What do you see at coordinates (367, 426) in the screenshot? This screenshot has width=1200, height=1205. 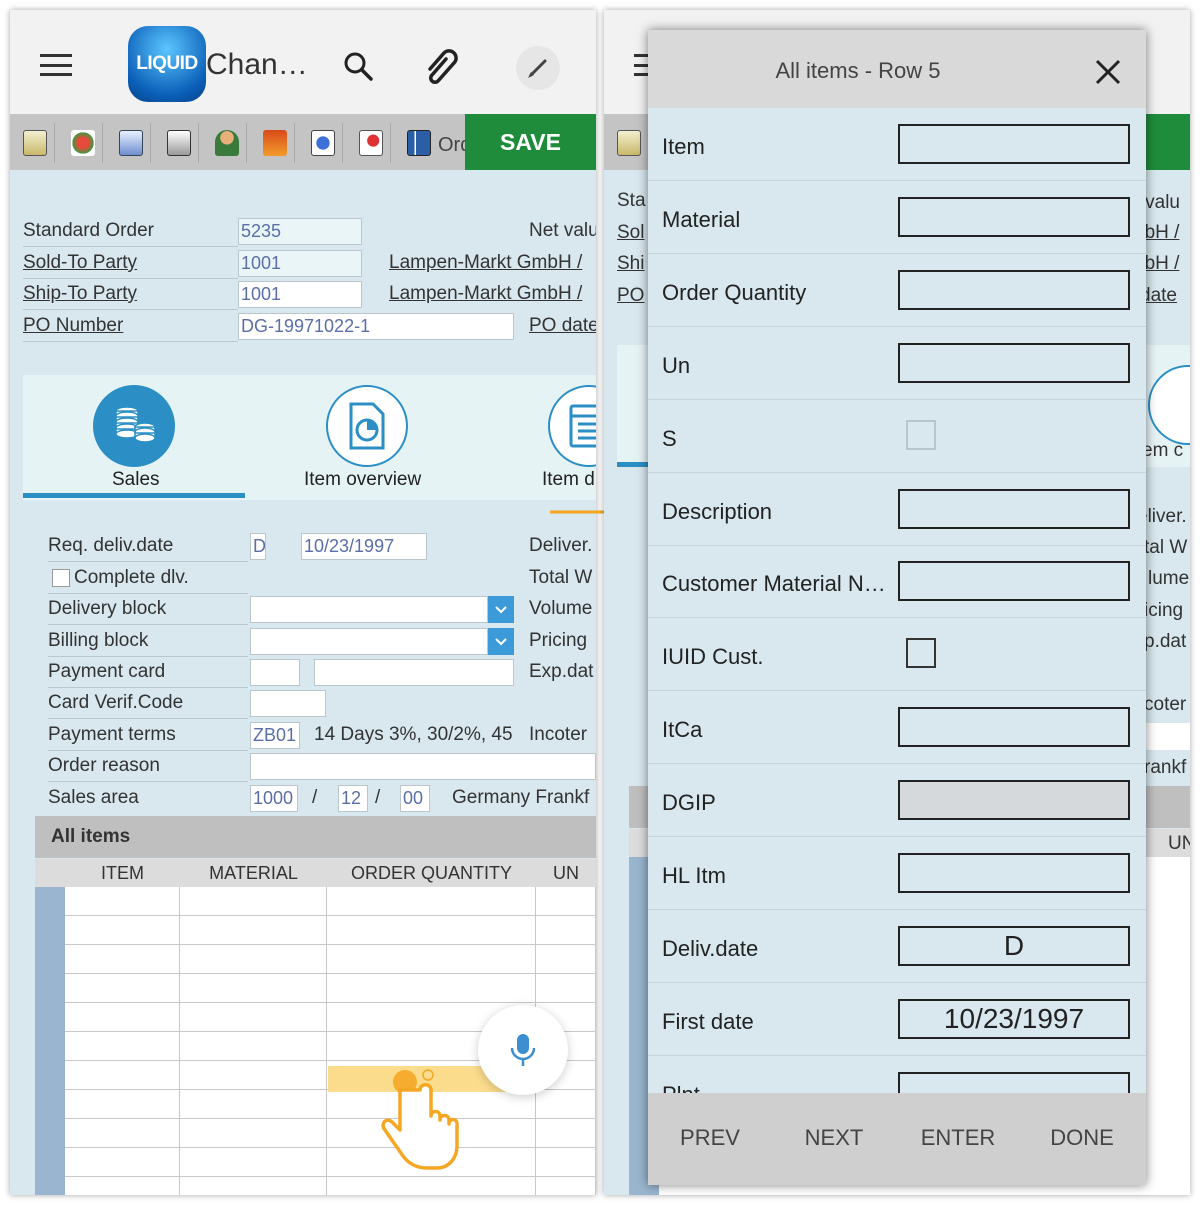 I see `tab-item-overview` at bounding box center [367, 426].